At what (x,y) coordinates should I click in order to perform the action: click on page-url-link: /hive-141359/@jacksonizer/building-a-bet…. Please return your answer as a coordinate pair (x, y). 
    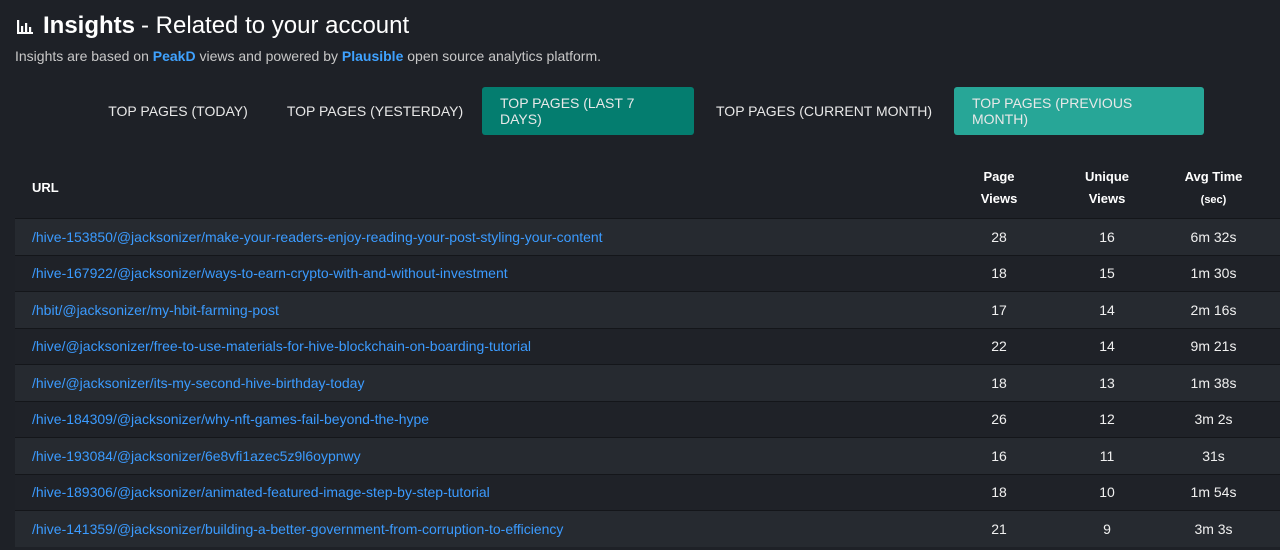
    Looking at the image, I should click on (297, 529).